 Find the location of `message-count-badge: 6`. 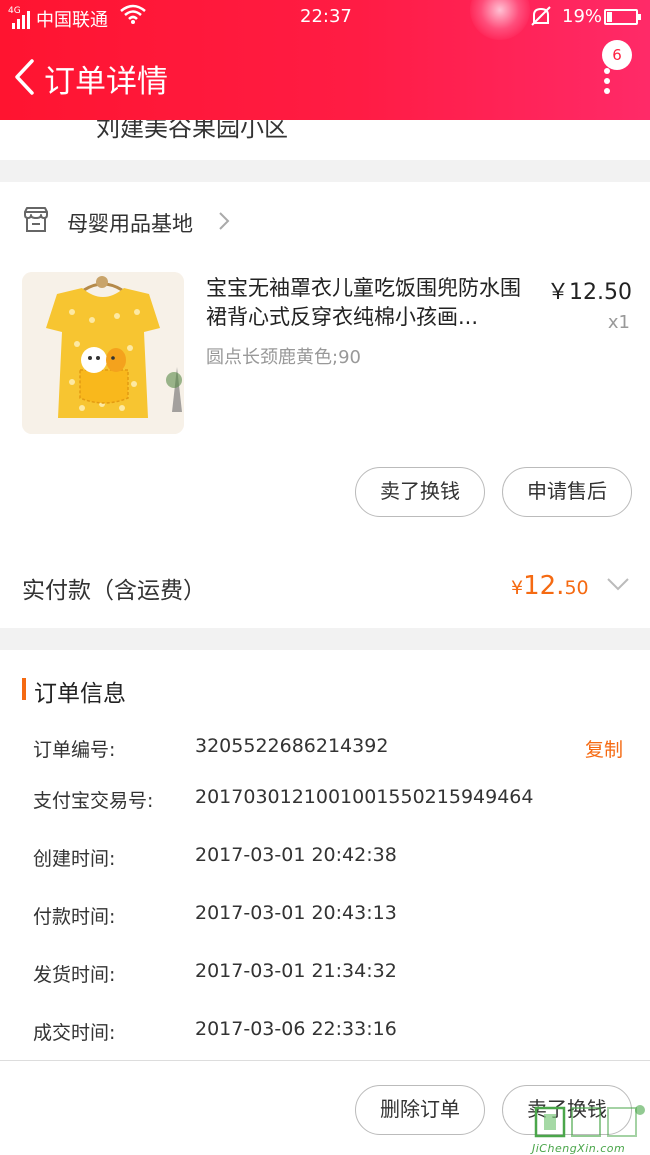

message-count-badge: 6 is located at coordinates (617, 55).